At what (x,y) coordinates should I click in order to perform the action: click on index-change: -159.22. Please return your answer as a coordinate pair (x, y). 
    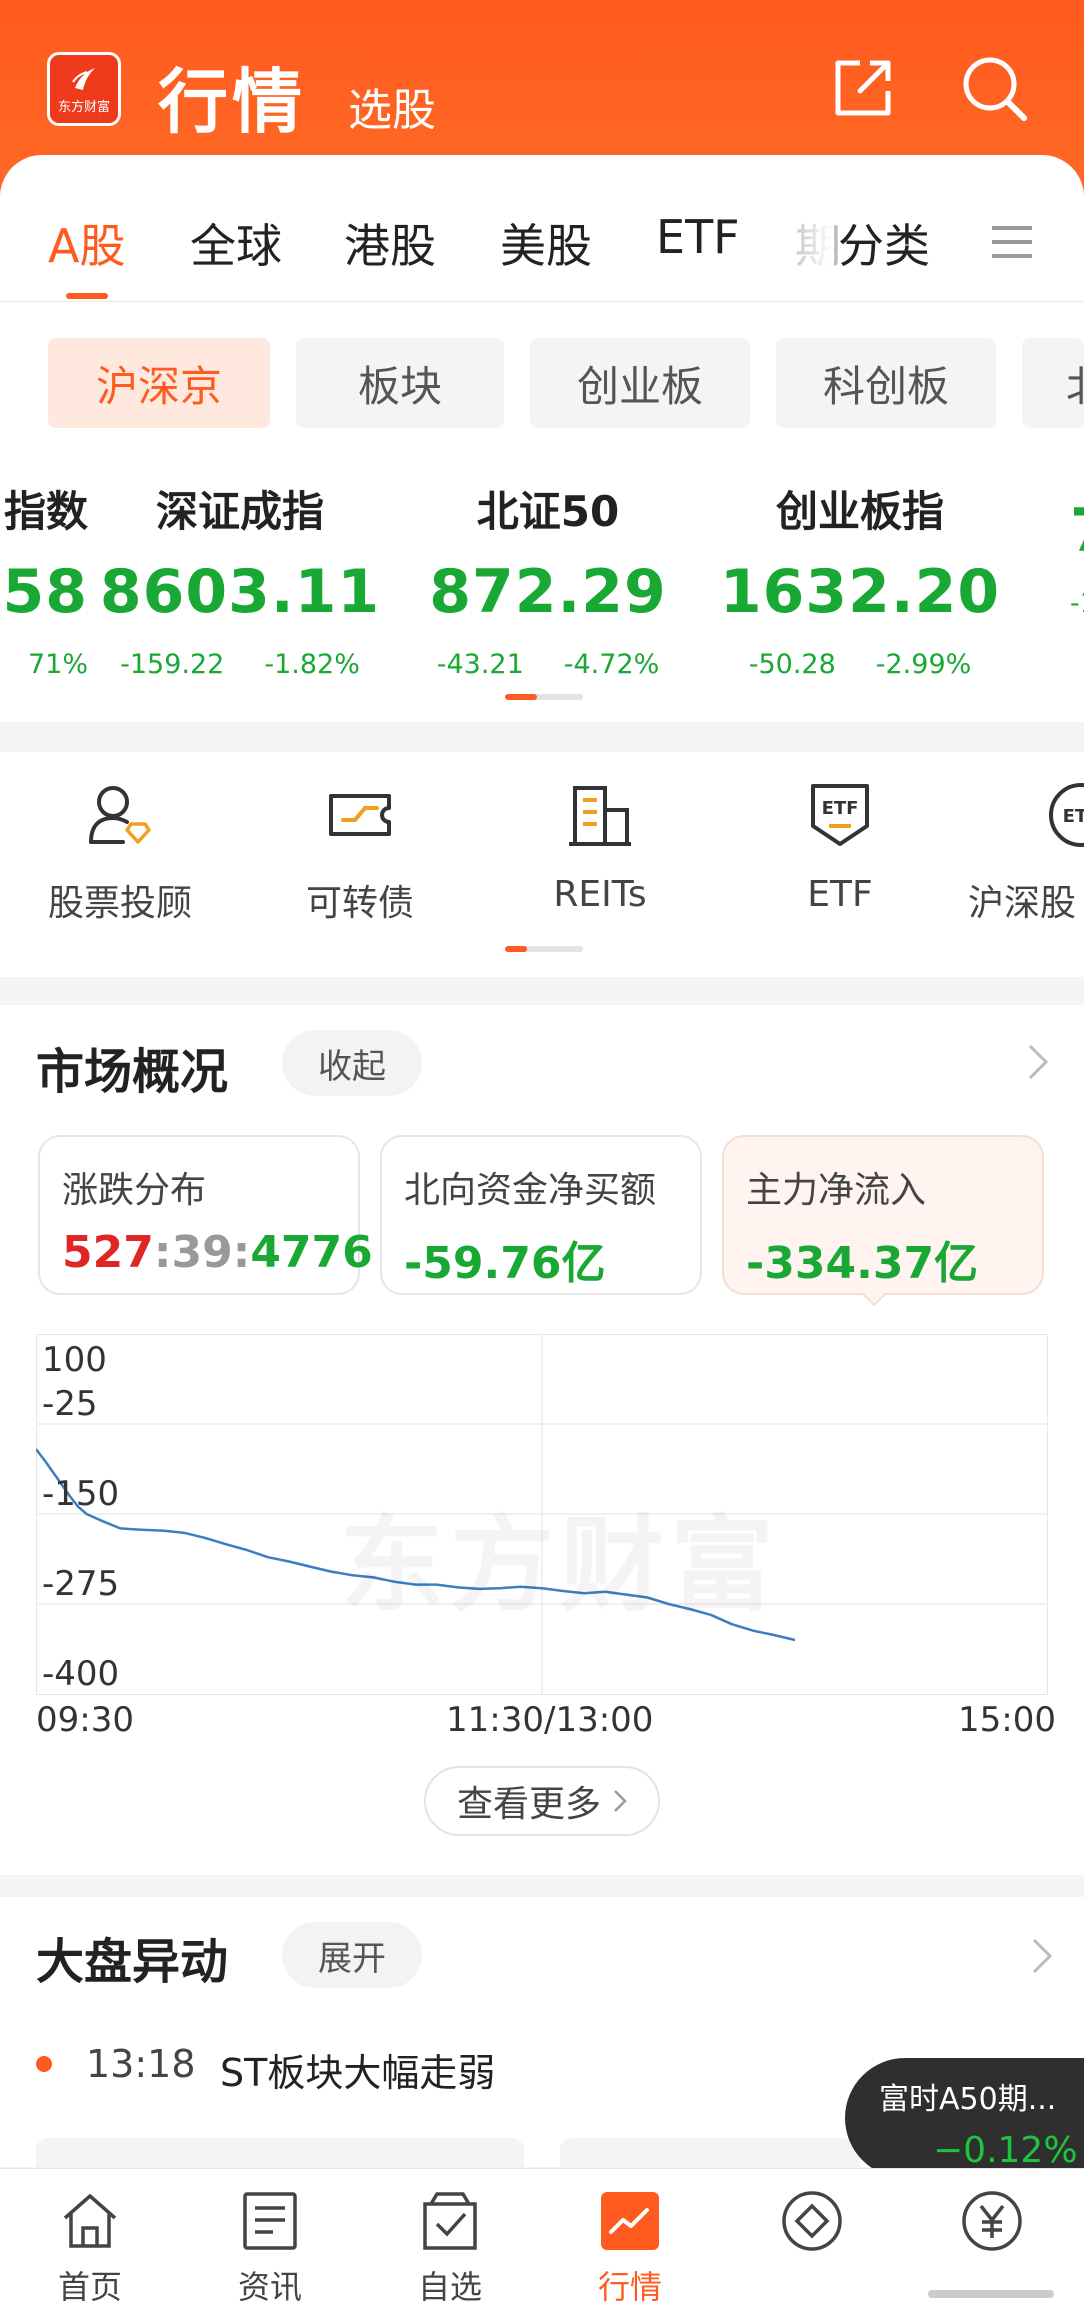
    Looking at the image, I should click on (172, 664).